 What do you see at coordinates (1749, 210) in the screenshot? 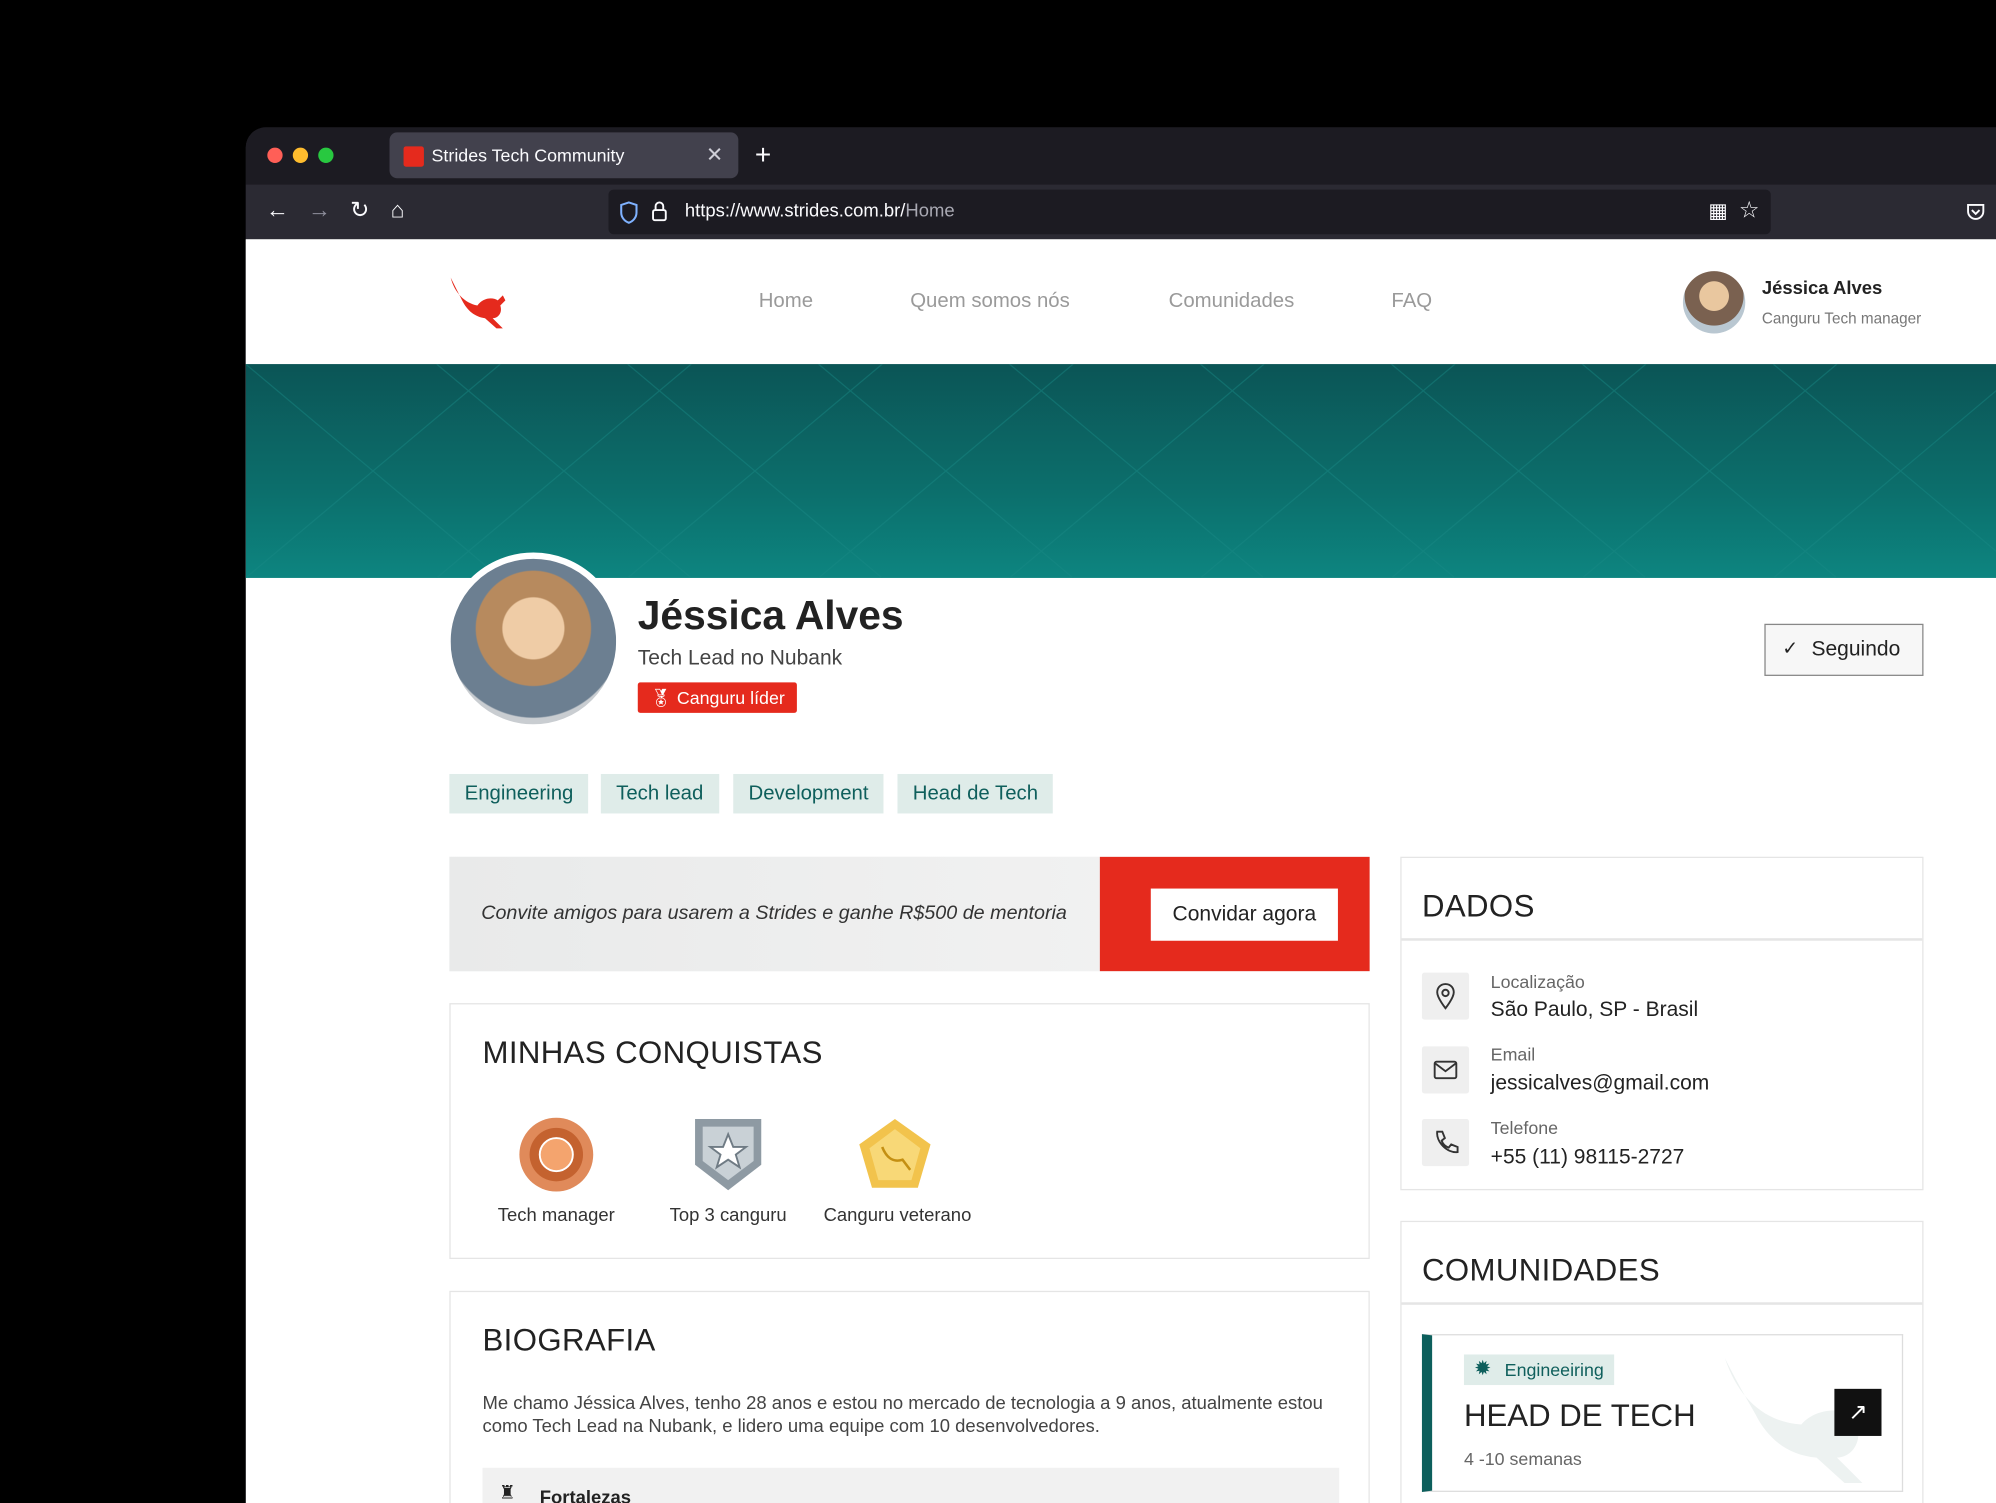
I see `bookmark-star-icon: ☆` at bounding box center [1749, 210].